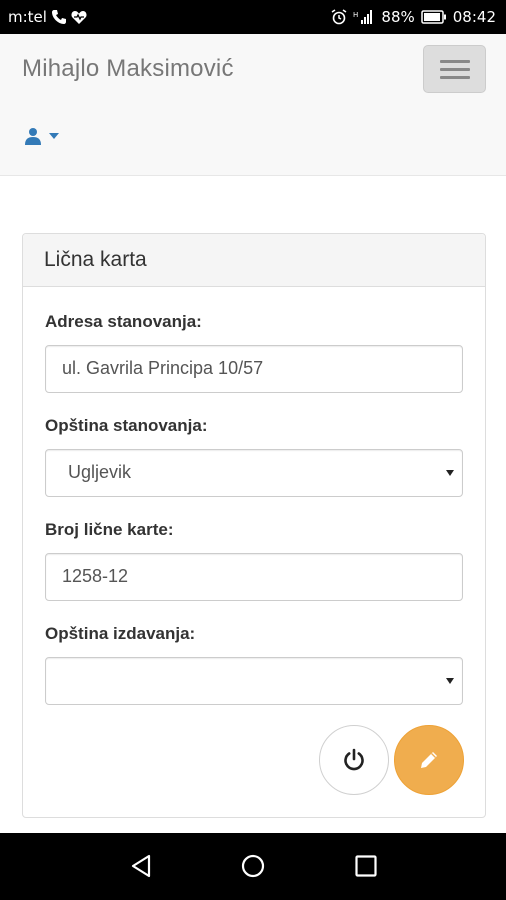 Image resolution: width=506 pixels, height=900 pixels. I want to click on clock: 08:42, so click(474, 17).